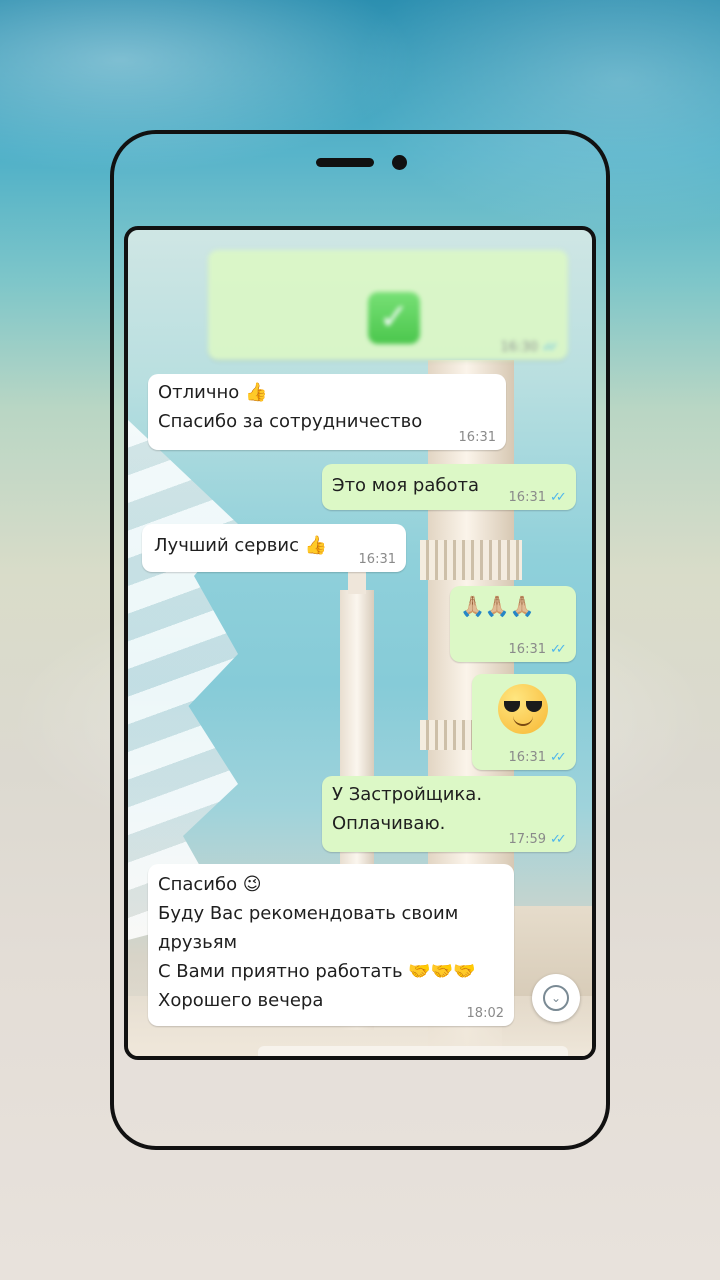  What do you see at coordinates (471, 560) in the screenshot?
I see `wallpaper-balcony` at bounding box center [471, 560].